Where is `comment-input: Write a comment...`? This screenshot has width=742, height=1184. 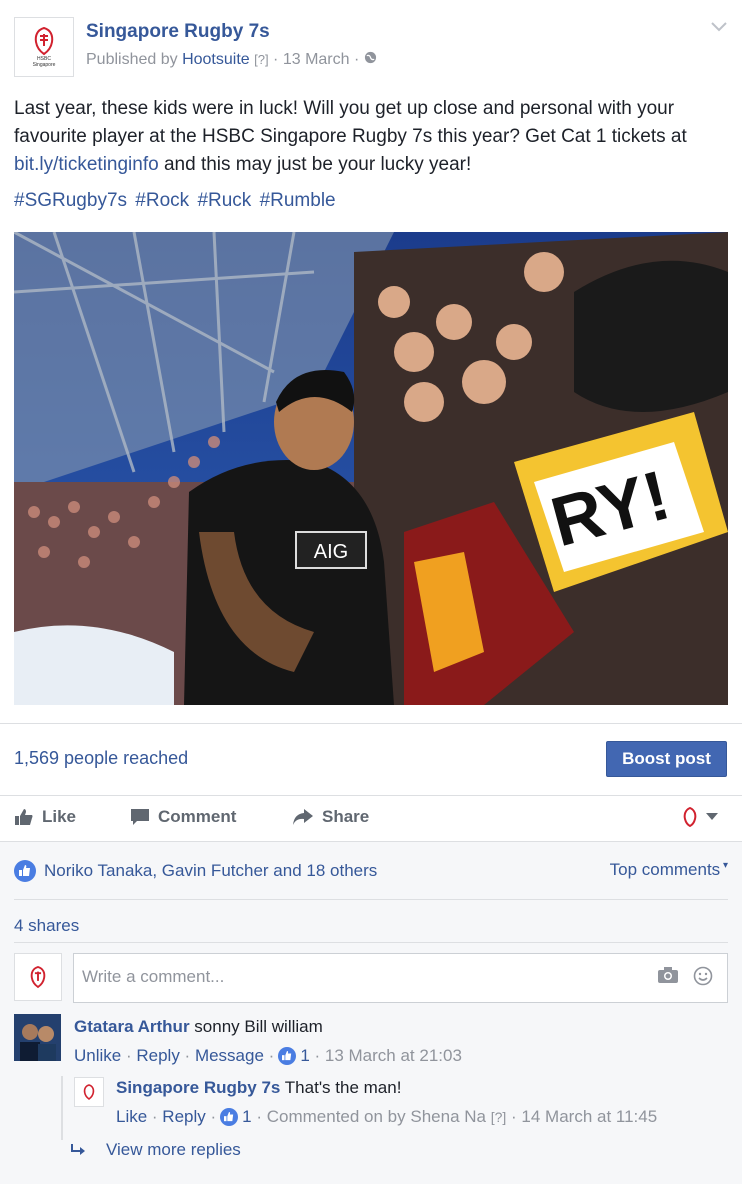 comment-input: Write a comment... is located at coordinates (400, 978).